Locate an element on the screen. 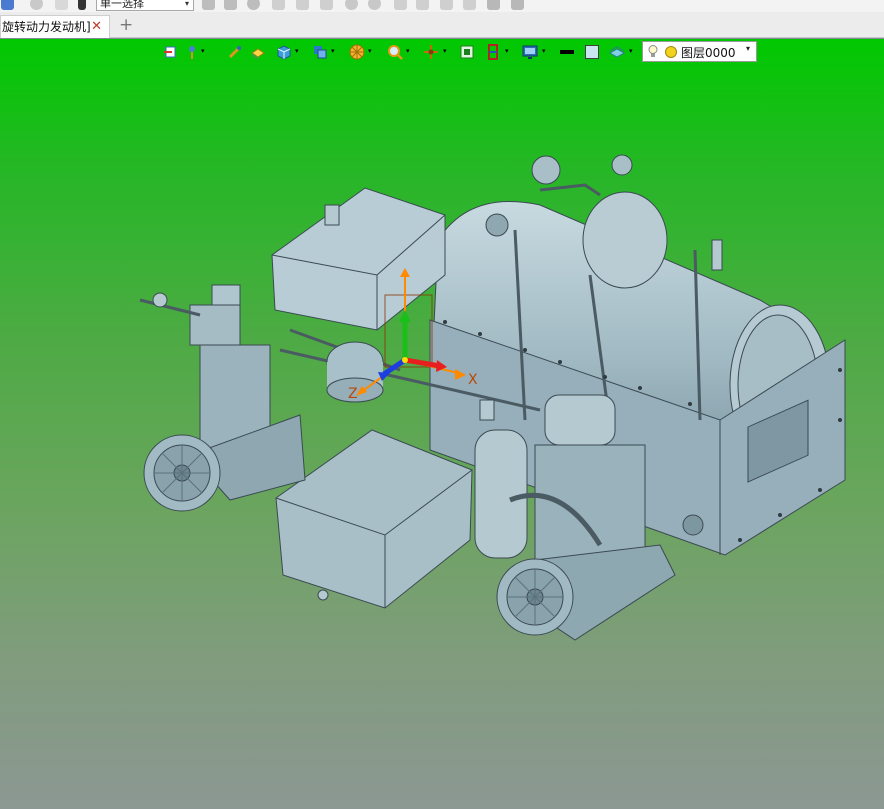  frame-hole is located at coordinates (693, 525).